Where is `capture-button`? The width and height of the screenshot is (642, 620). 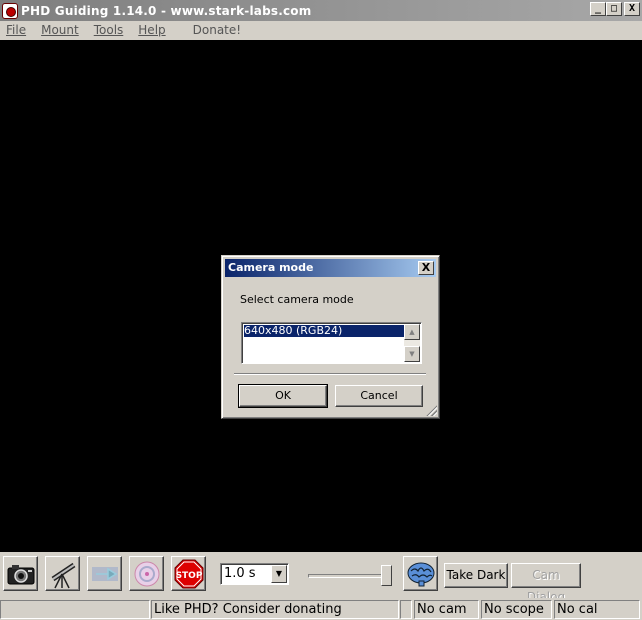 capture-button is located at coordinates (20, 573).